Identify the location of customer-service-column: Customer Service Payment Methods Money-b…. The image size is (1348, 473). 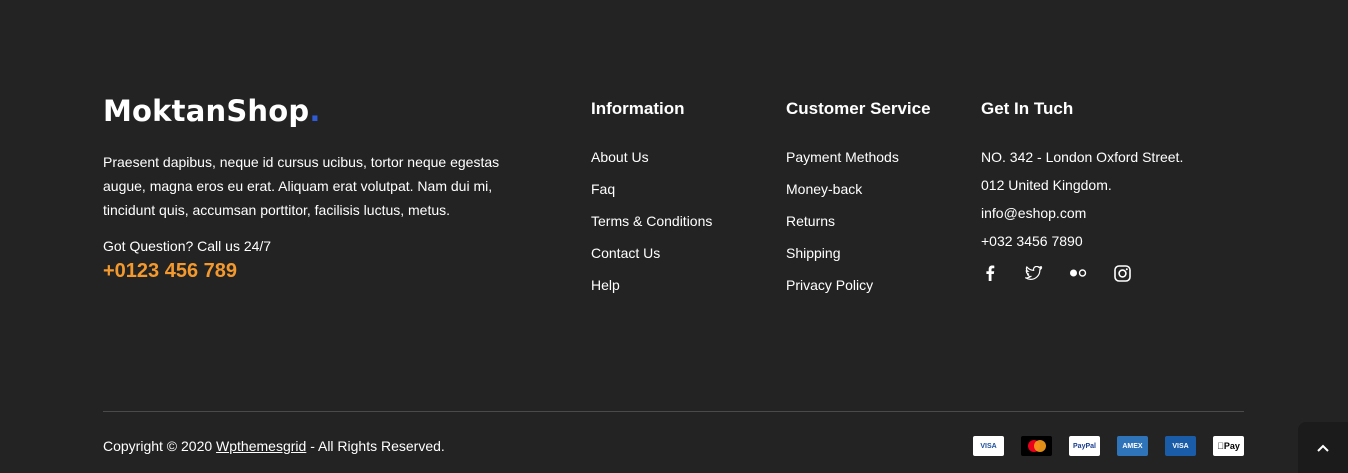
(858, 203).